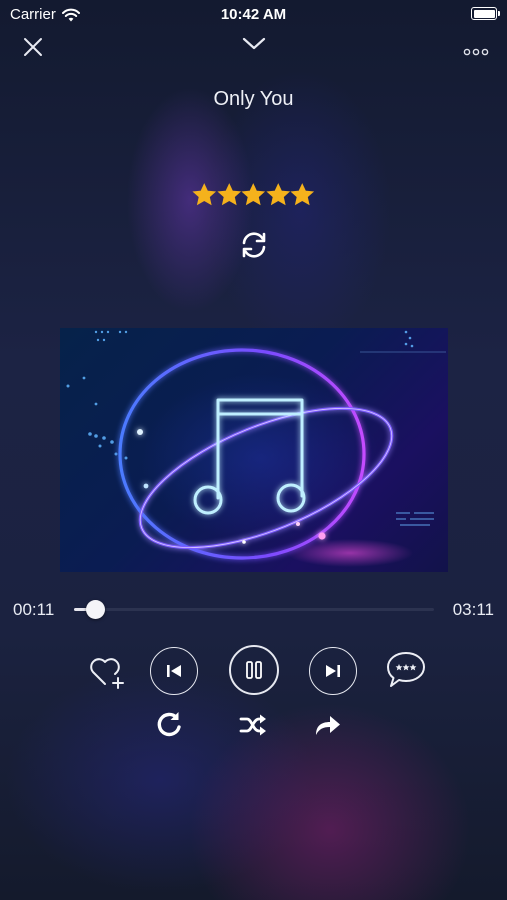 The height and width of the screenshot is (900, 507). What do you see at coordinates (254, 609) in the screenshot?
I see `progress-slider` at bounding box center [254, 609].